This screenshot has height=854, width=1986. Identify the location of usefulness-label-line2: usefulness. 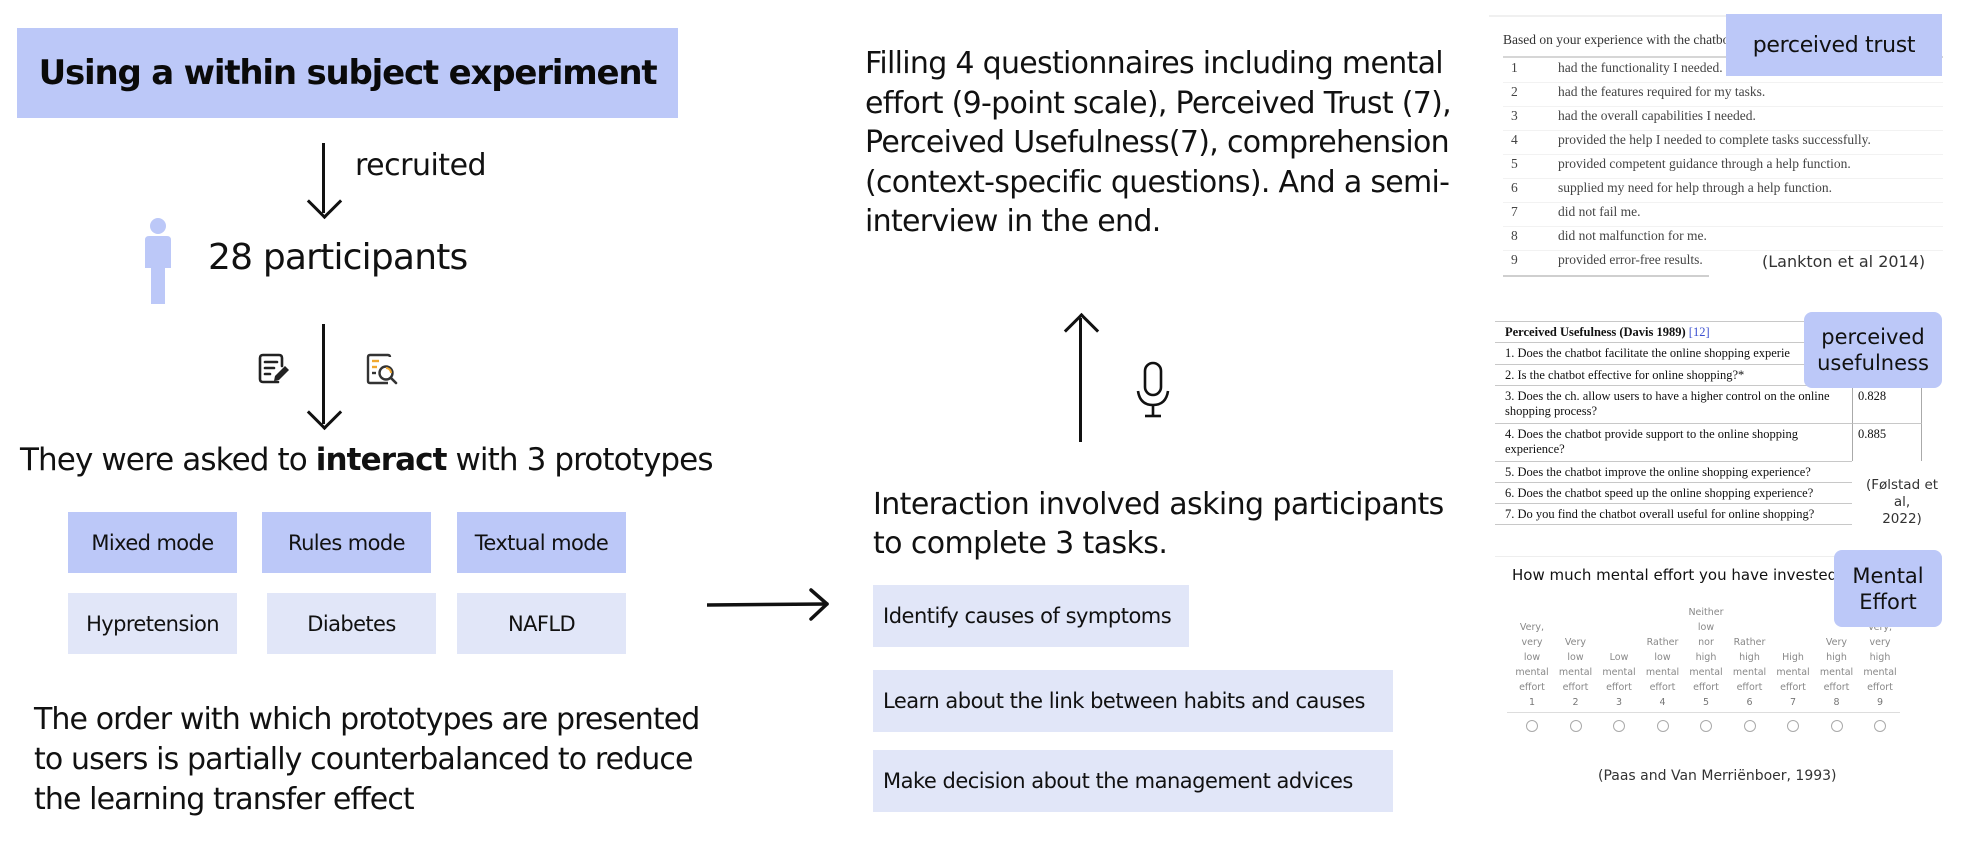
(1873, 363).